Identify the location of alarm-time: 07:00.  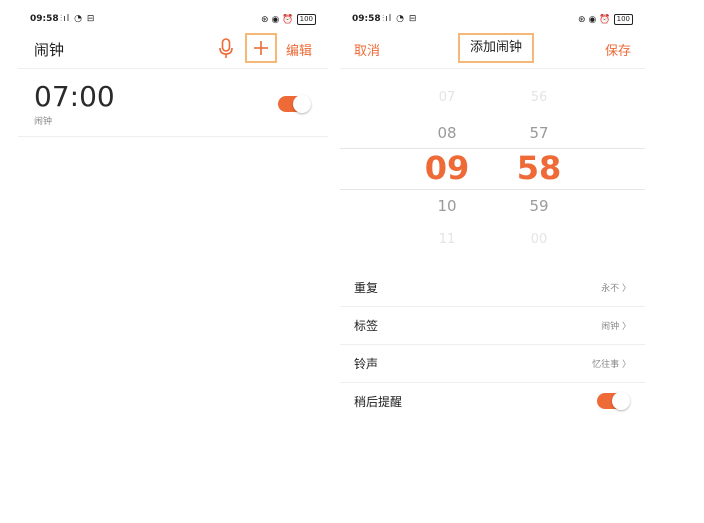
(74, 96).